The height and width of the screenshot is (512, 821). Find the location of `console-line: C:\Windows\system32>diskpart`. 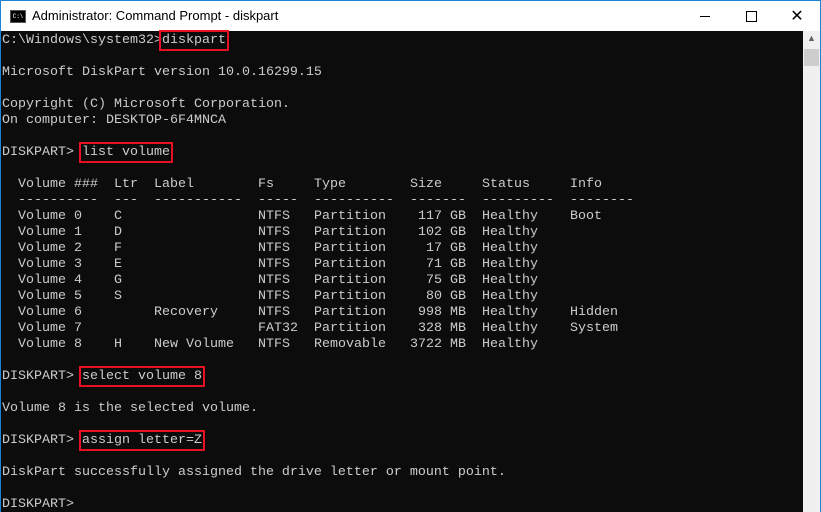

console-line: C:\Windows\system32>diskpart is located at coordinates (115, 40).